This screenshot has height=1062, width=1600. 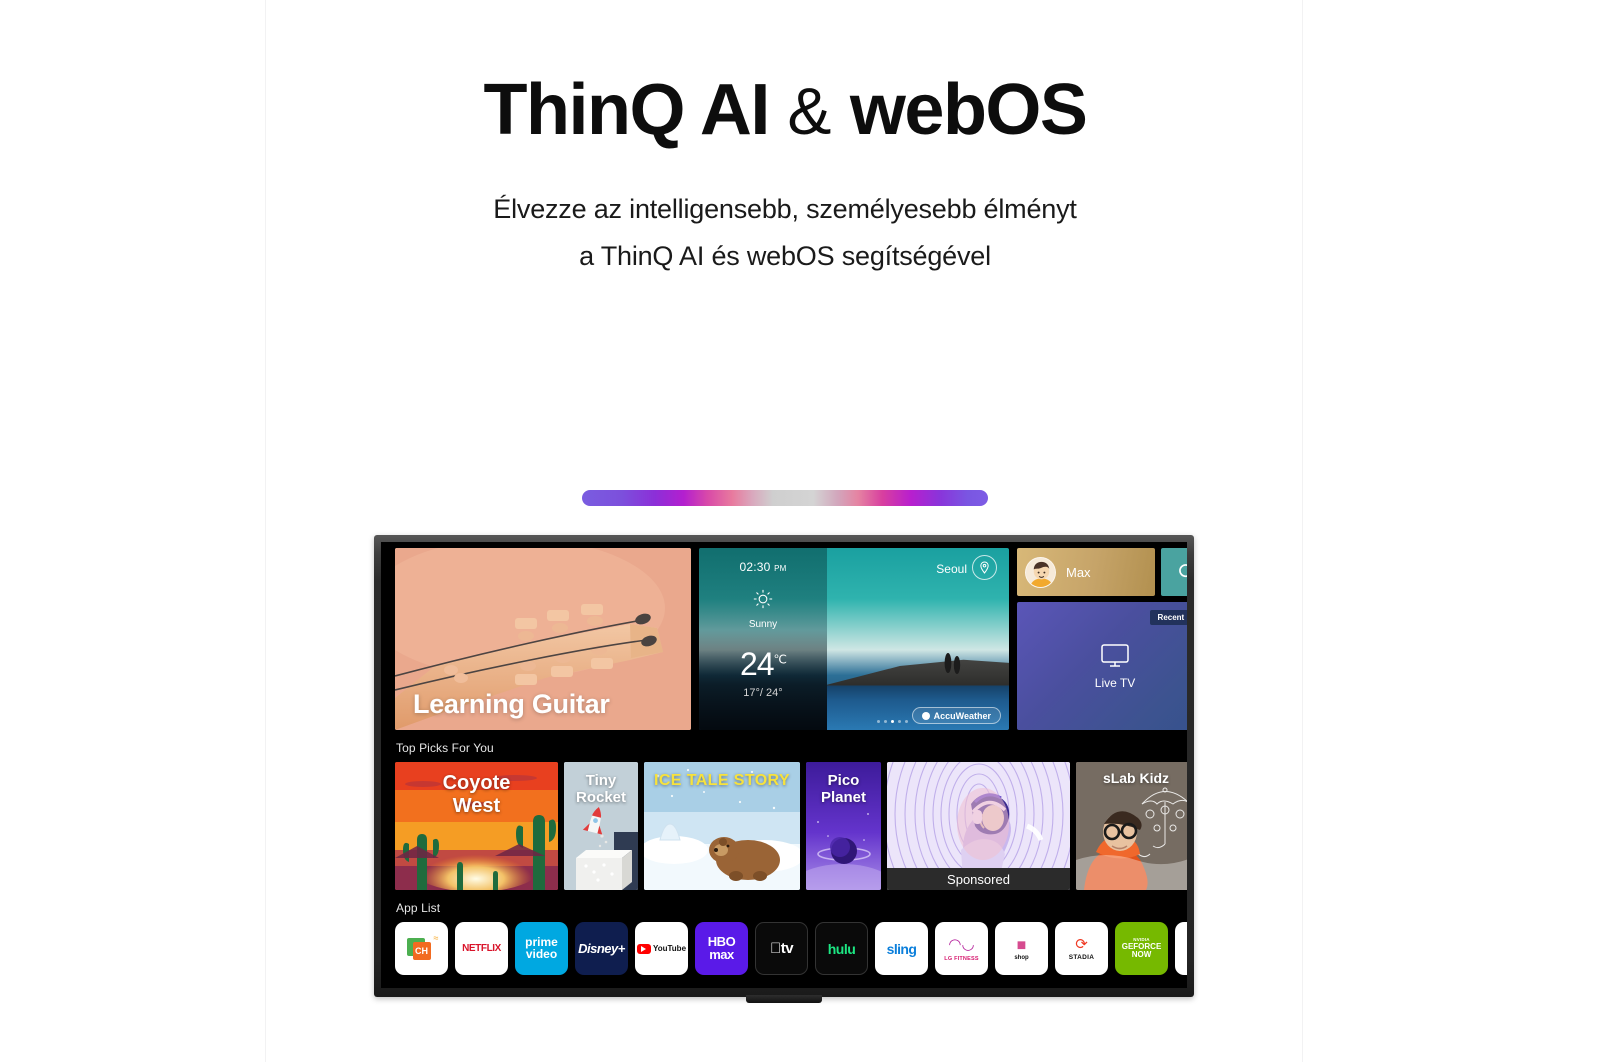 I want to click on shop-label: shop, so click(x=1021, y=957).